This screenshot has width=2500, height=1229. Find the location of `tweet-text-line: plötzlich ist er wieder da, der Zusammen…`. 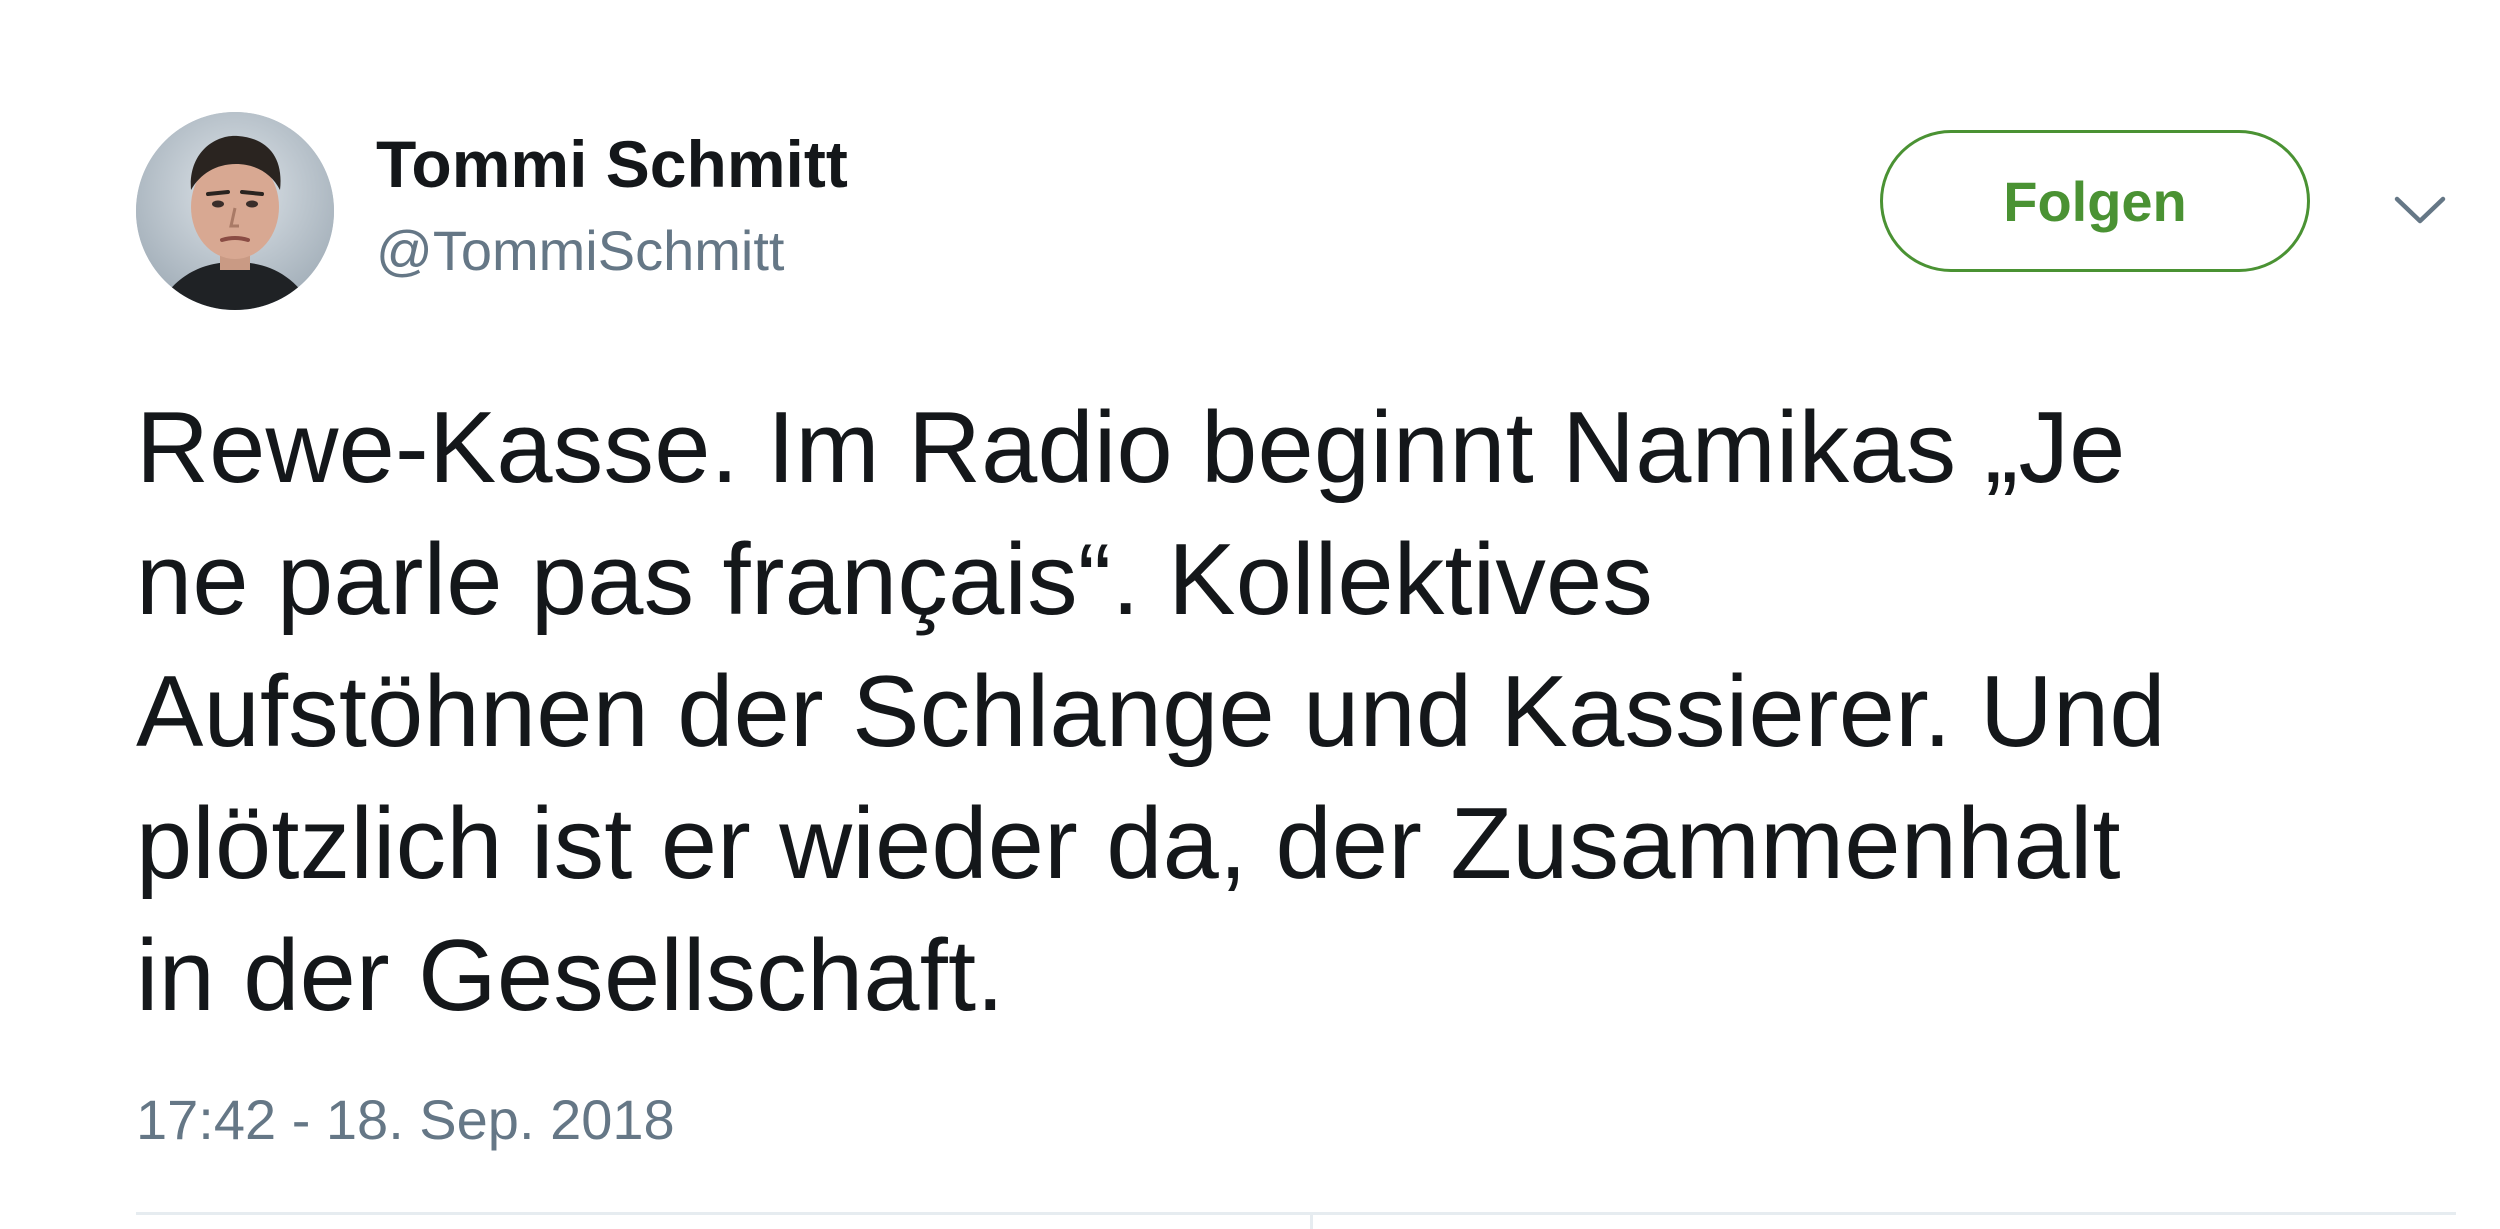

tweet-text-line: plötzlich ist er wieder da, der Zusammen… is located at coordinates (1128, 844).